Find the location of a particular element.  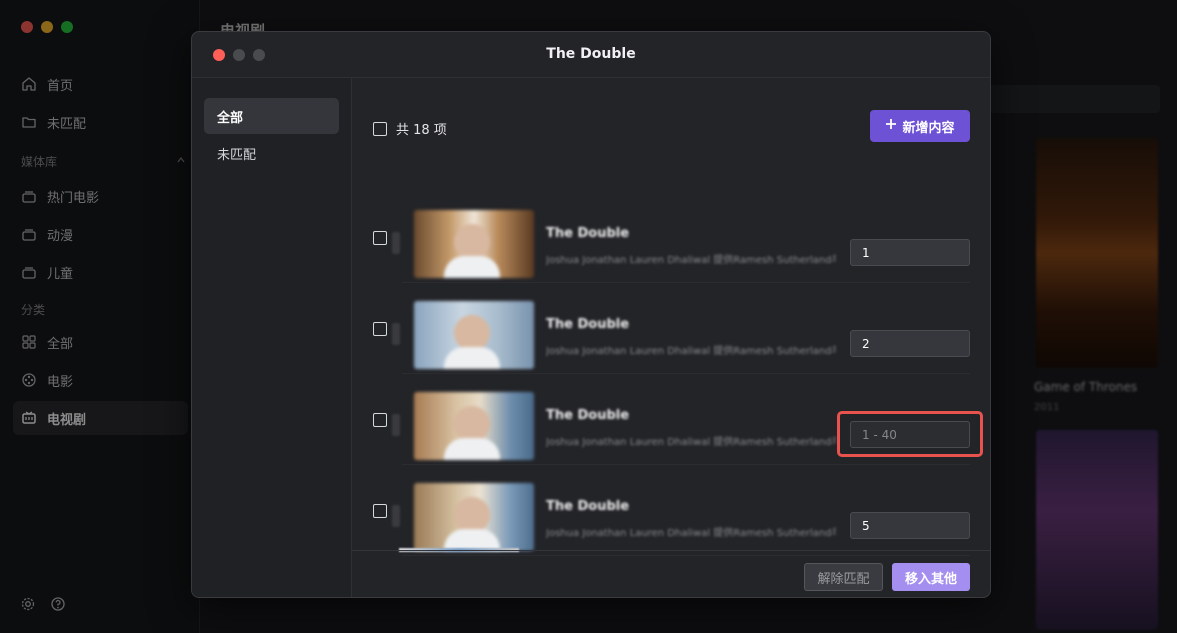

plus-icon is located at coordinates (891, 126).